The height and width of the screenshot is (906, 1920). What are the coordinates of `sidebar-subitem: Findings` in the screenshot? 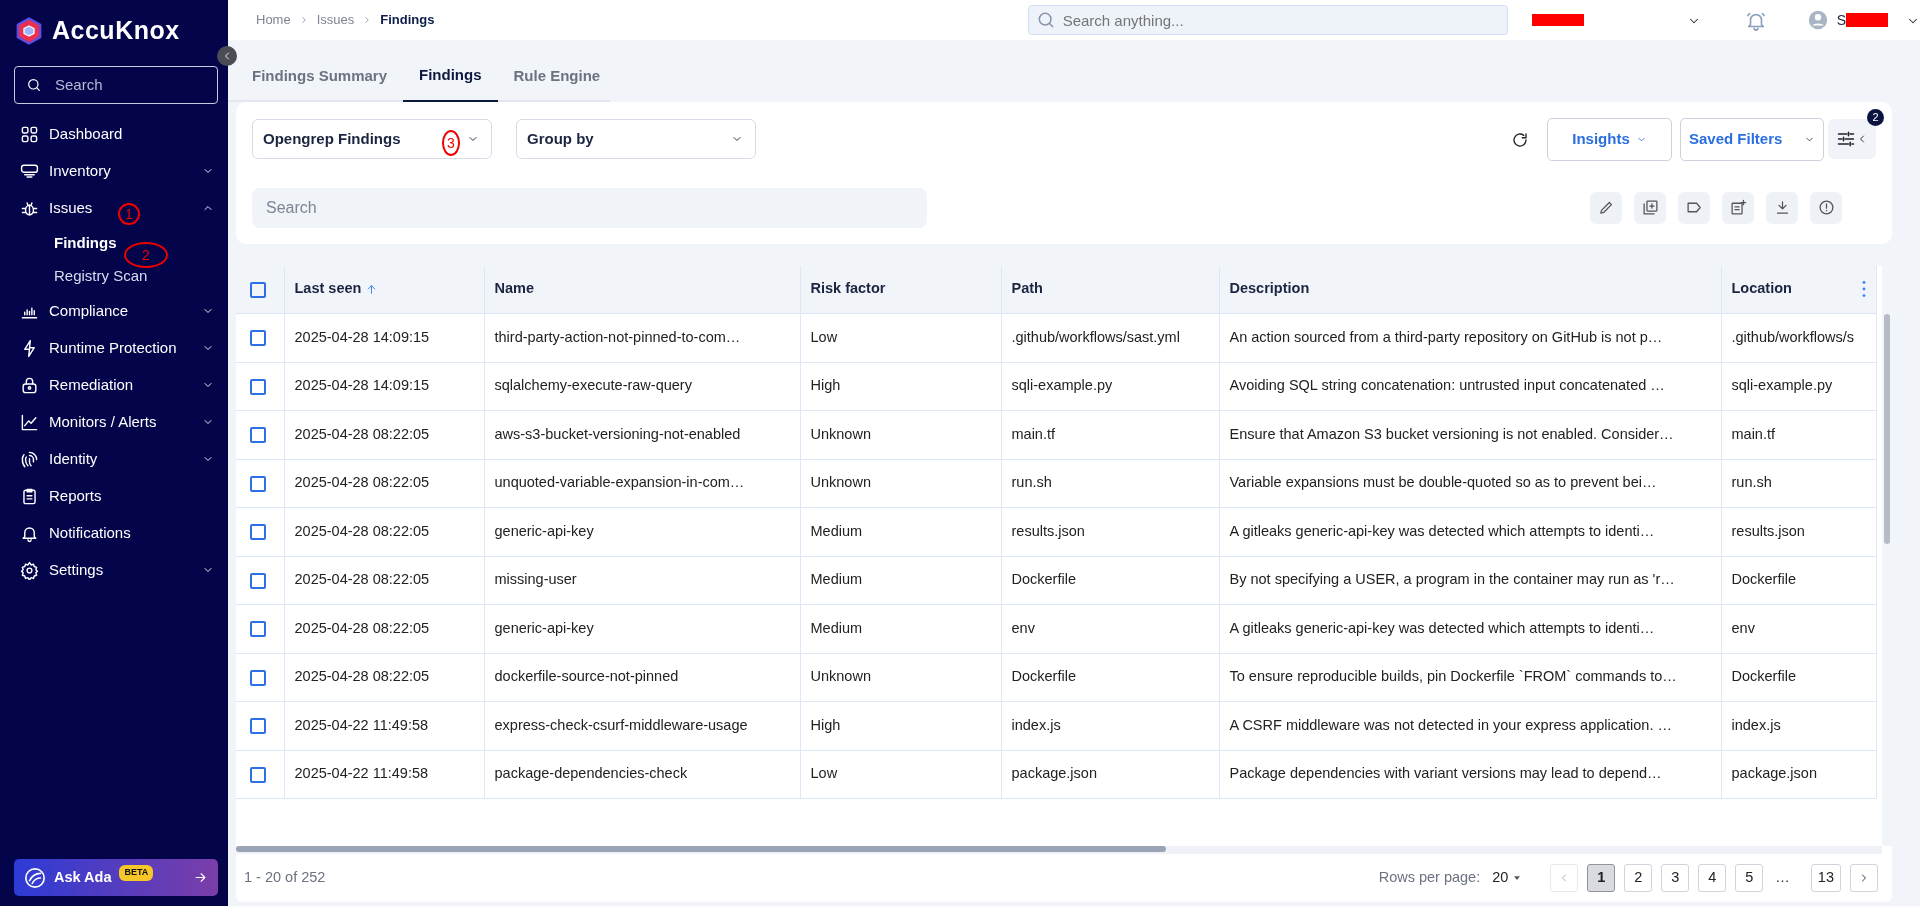 It's located at (85, 243).